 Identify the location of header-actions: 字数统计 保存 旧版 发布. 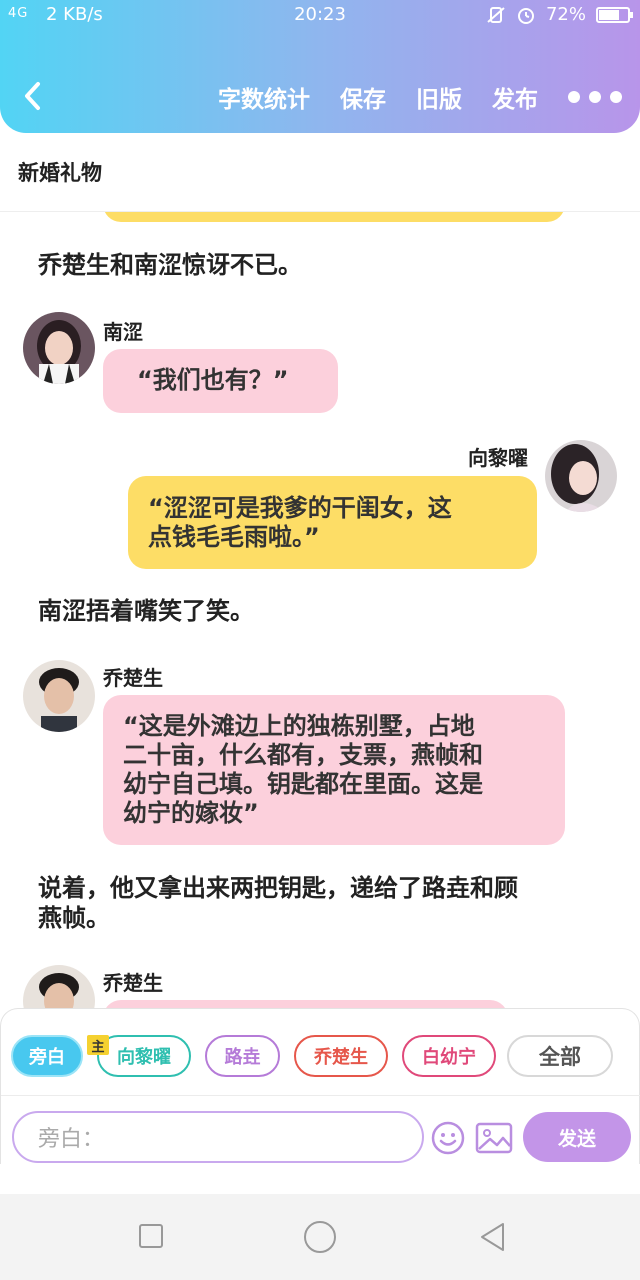
(420, 97).